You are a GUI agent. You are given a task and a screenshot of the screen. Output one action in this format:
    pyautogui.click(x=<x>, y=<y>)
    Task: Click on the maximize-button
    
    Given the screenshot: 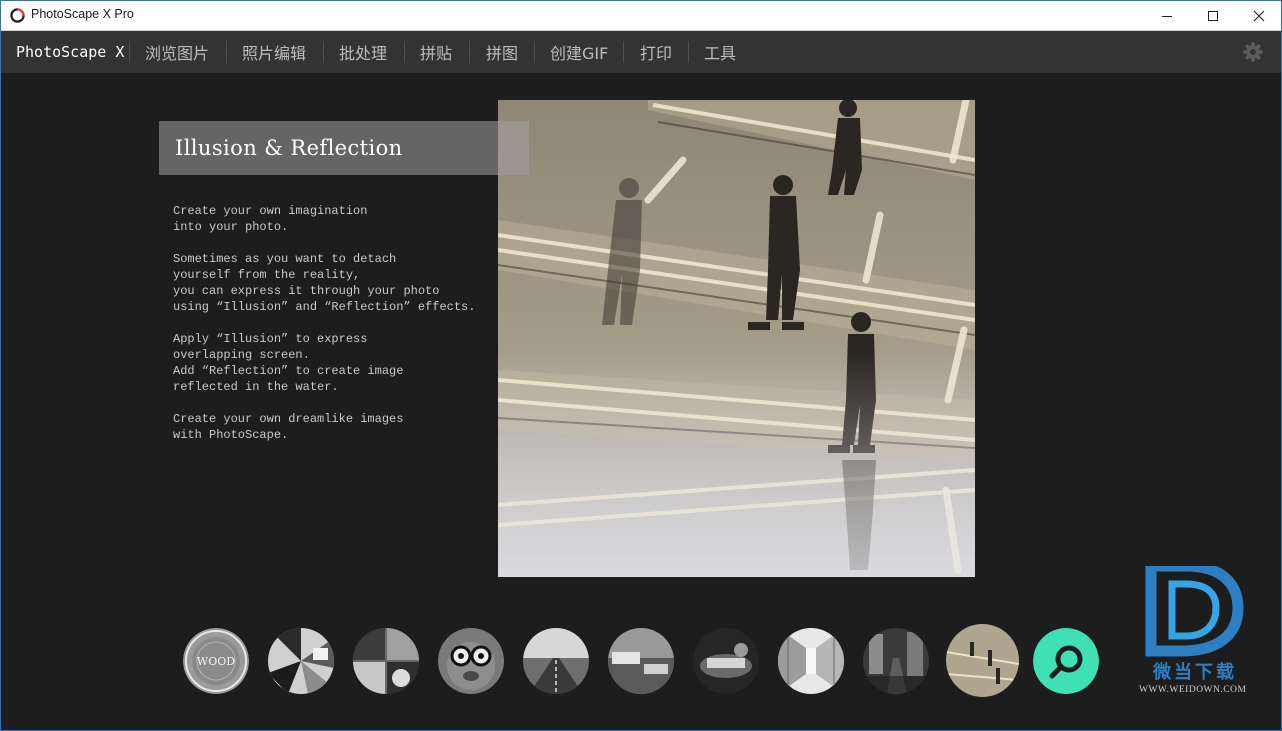 What is the action you would take?
    pyautogui.click(x=1213, y=15)
    